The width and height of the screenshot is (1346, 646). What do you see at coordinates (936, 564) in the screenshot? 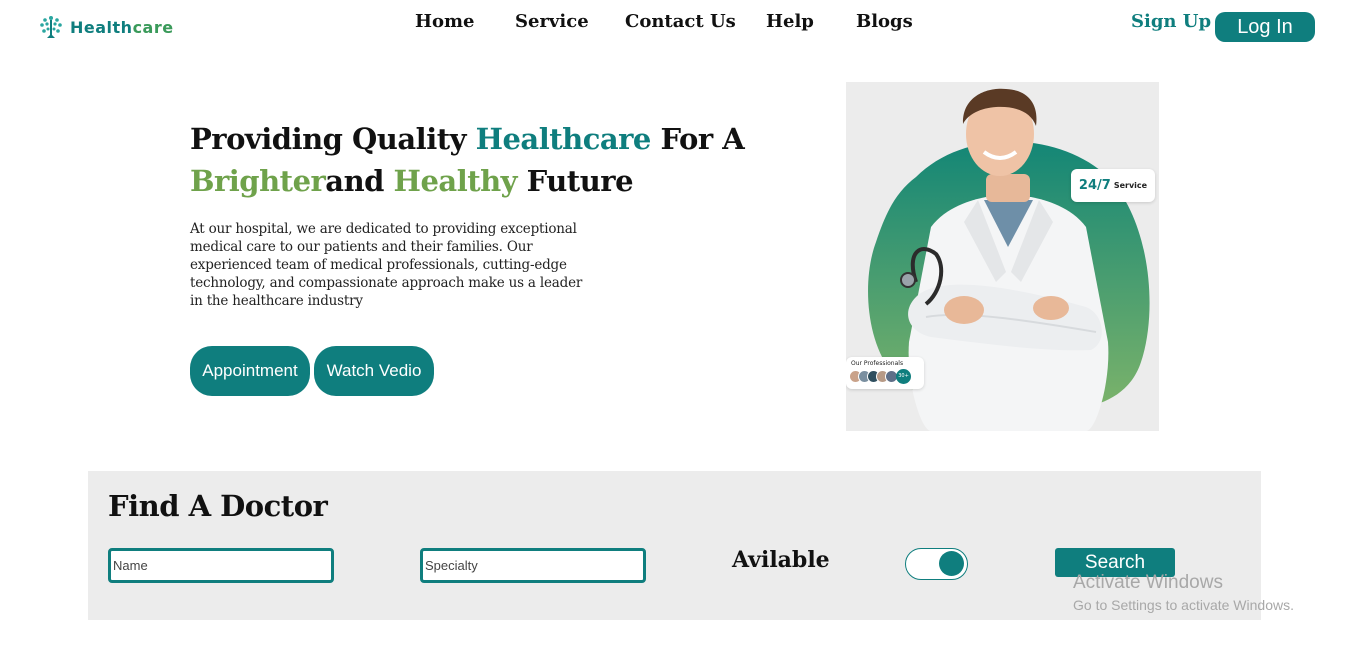
I see `available-toggle` at bounding box center [936, 564].